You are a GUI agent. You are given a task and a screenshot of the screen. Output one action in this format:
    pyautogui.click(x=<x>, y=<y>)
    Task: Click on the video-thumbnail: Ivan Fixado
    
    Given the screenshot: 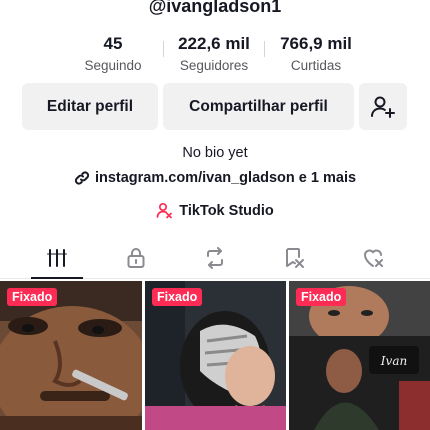 What is the action you would take?
    pyautogui.click(x=359, y=355)
    